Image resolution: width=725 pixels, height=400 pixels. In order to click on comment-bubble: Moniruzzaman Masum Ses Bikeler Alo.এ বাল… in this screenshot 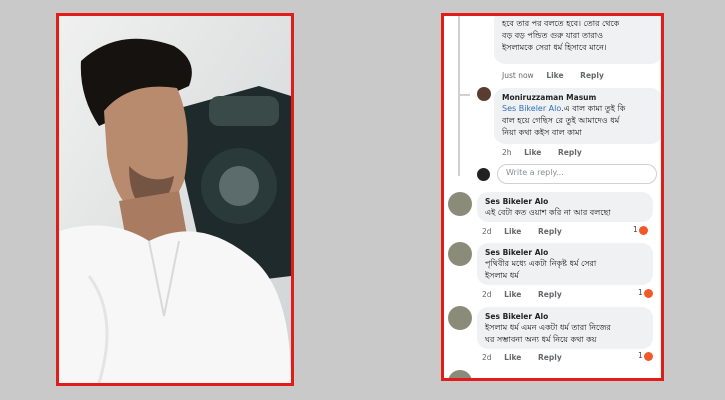, I will do `click(577, 116)`.